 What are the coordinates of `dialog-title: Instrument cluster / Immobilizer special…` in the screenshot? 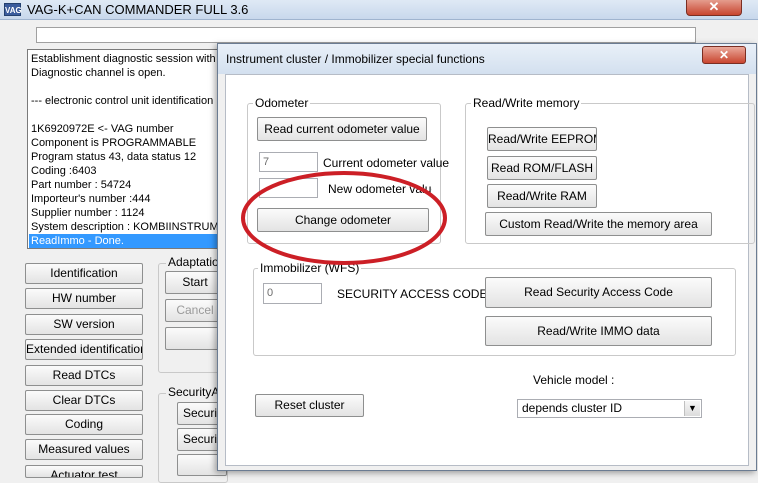 It's located at (355, 59).